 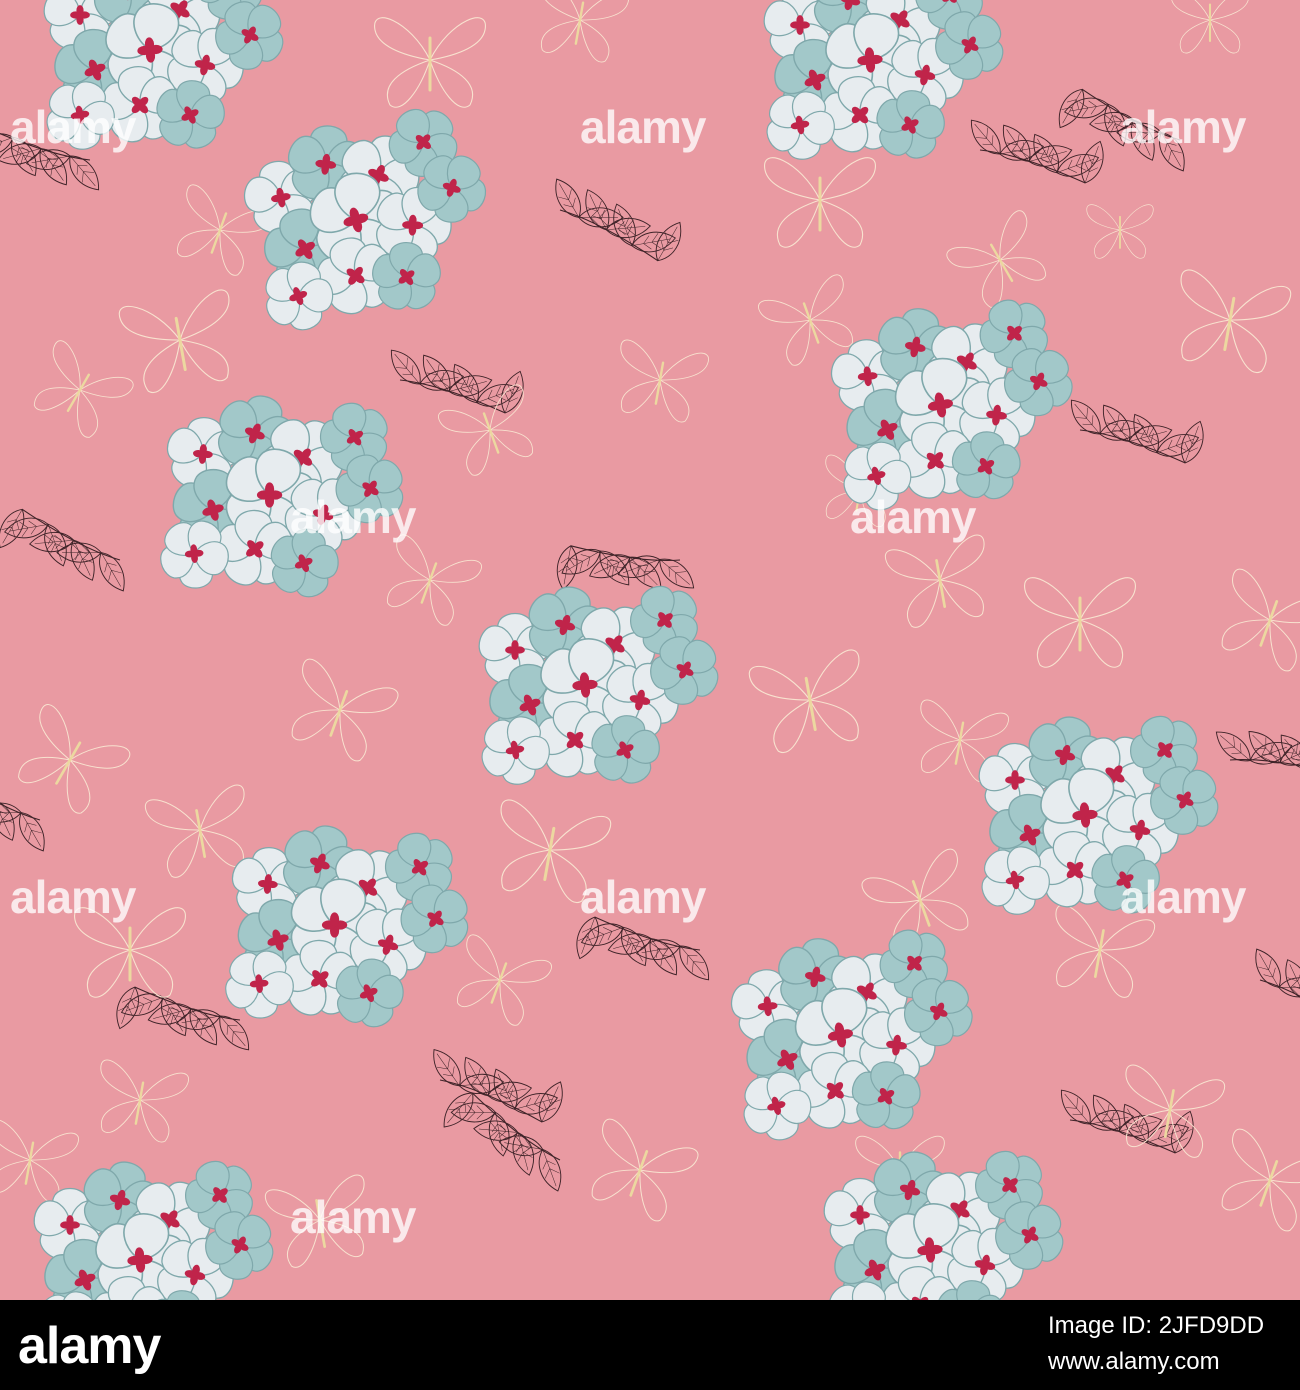 I want to click on stock-footer-bar: alamy Image ID: 2JFD9DD www.alamy.com, so click(x=650, y=1345).